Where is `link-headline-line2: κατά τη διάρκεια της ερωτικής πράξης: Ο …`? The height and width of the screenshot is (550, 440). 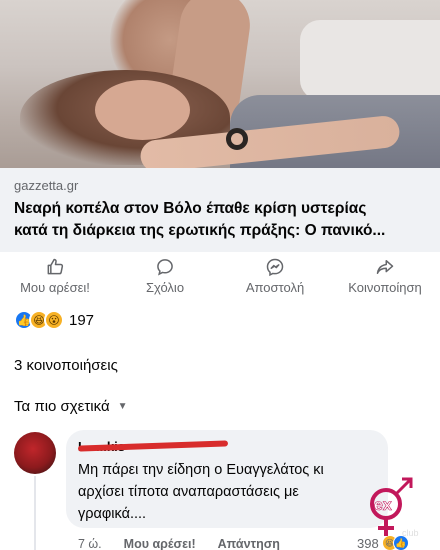 link-headline-line2: κατά τη διάρκεια της ερωτικής πράξης: Ο … is located at coordinates (200, 230).